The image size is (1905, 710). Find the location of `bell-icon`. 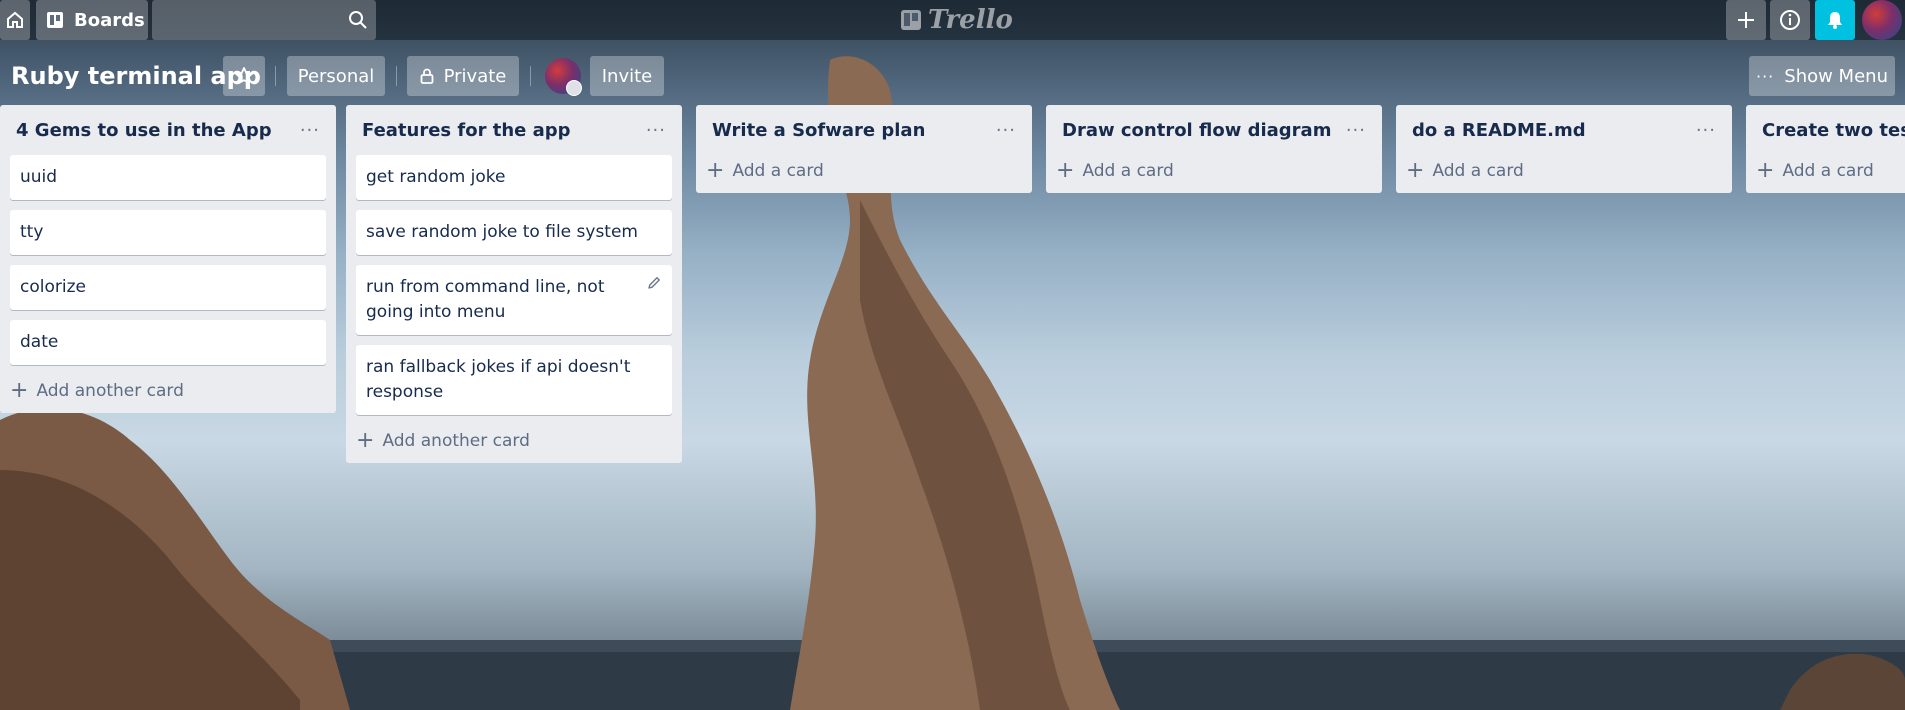

bell-icon is located at coordinates (1835, 20).